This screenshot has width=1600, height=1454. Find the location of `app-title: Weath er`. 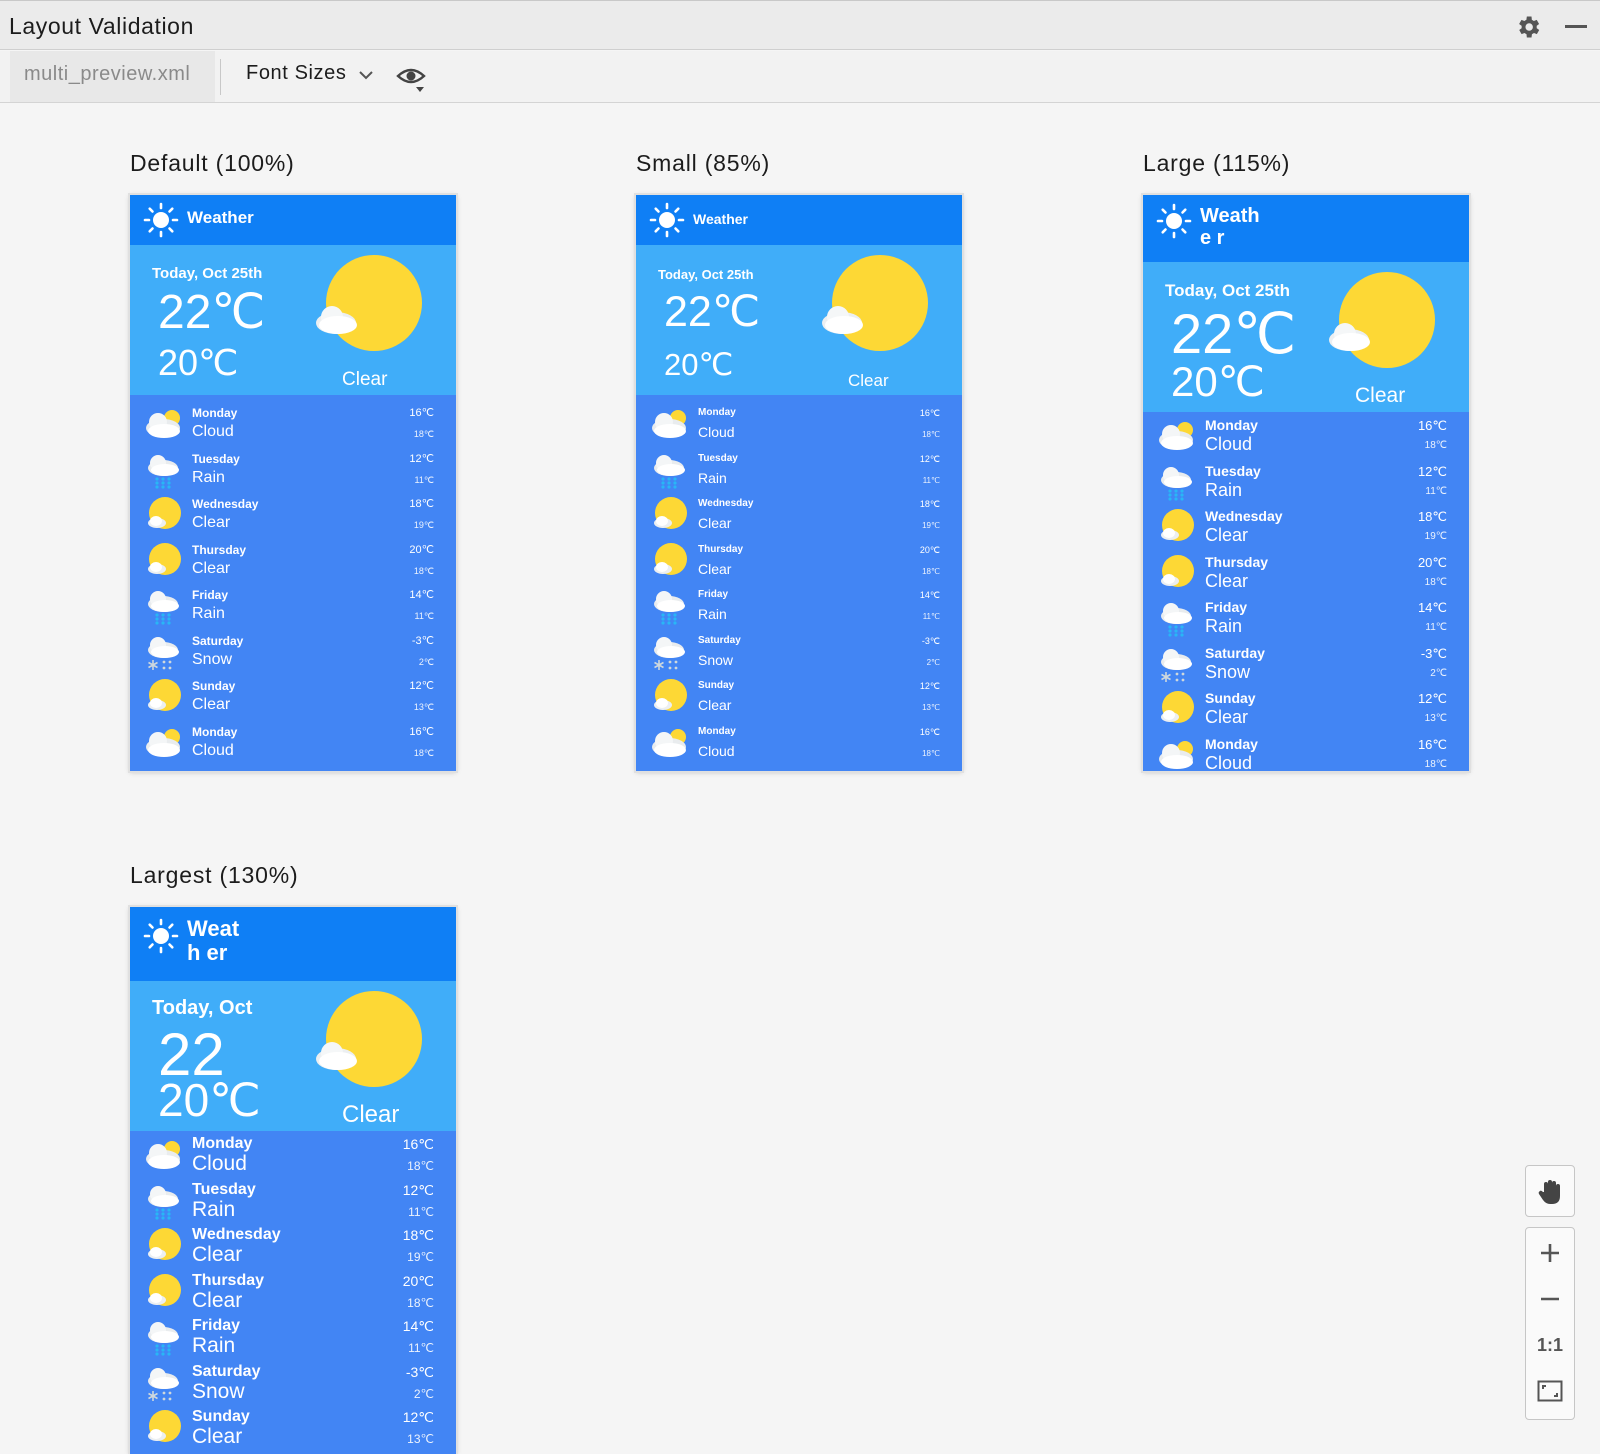

app-title: Weath er is located at coordinates (213, 941).